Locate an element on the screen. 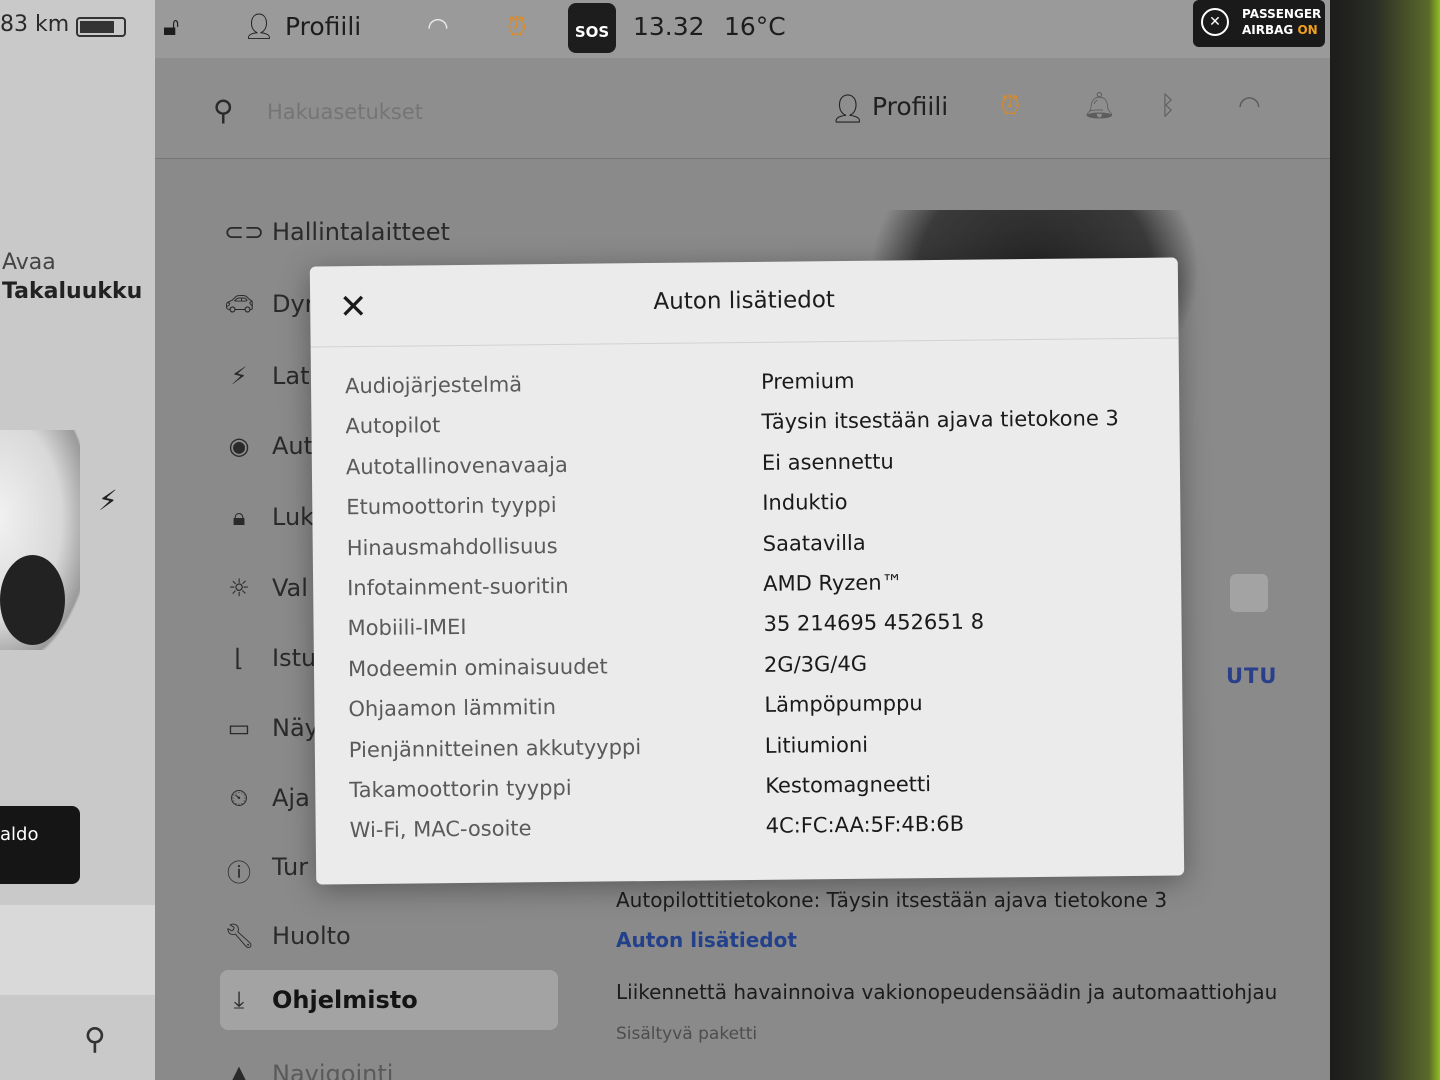  spec-value: 4C:FC:AA:5F:4B:6B is located at coordinates (865, 825).